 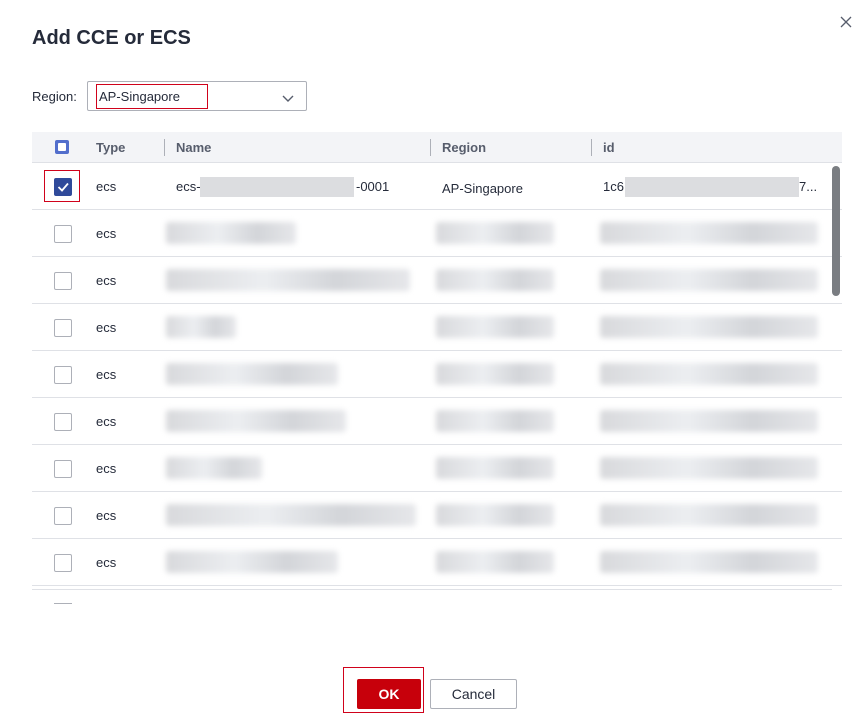 What do you see at coordinates (464, 147) in the screenshot?
I see `column-header-region: Region` at bounding box center [464, 147].